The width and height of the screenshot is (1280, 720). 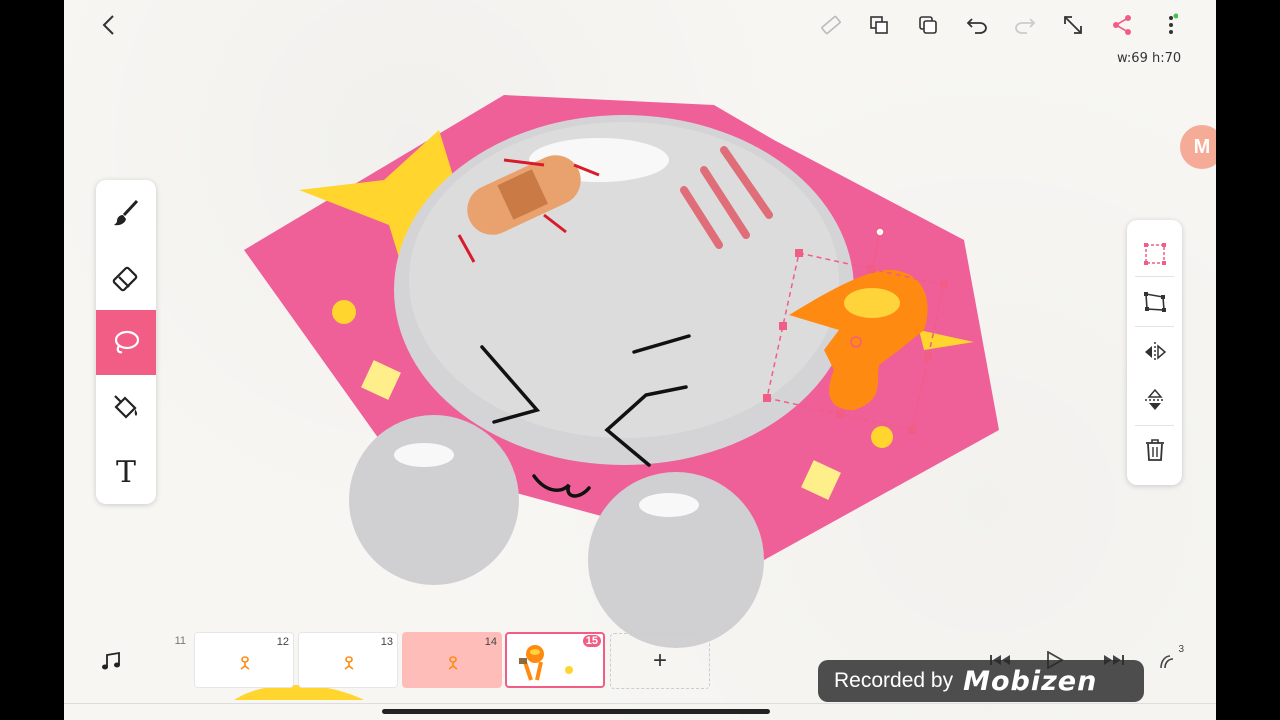 I want to click on eraser-tool, so click(x=126, y=277).